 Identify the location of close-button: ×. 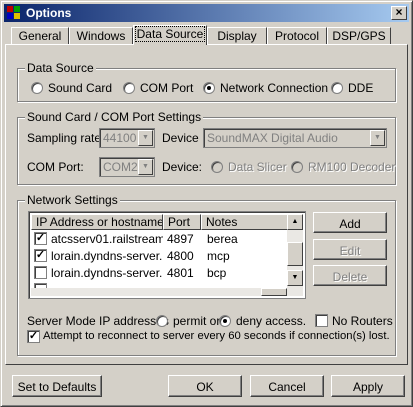
(399, 13).